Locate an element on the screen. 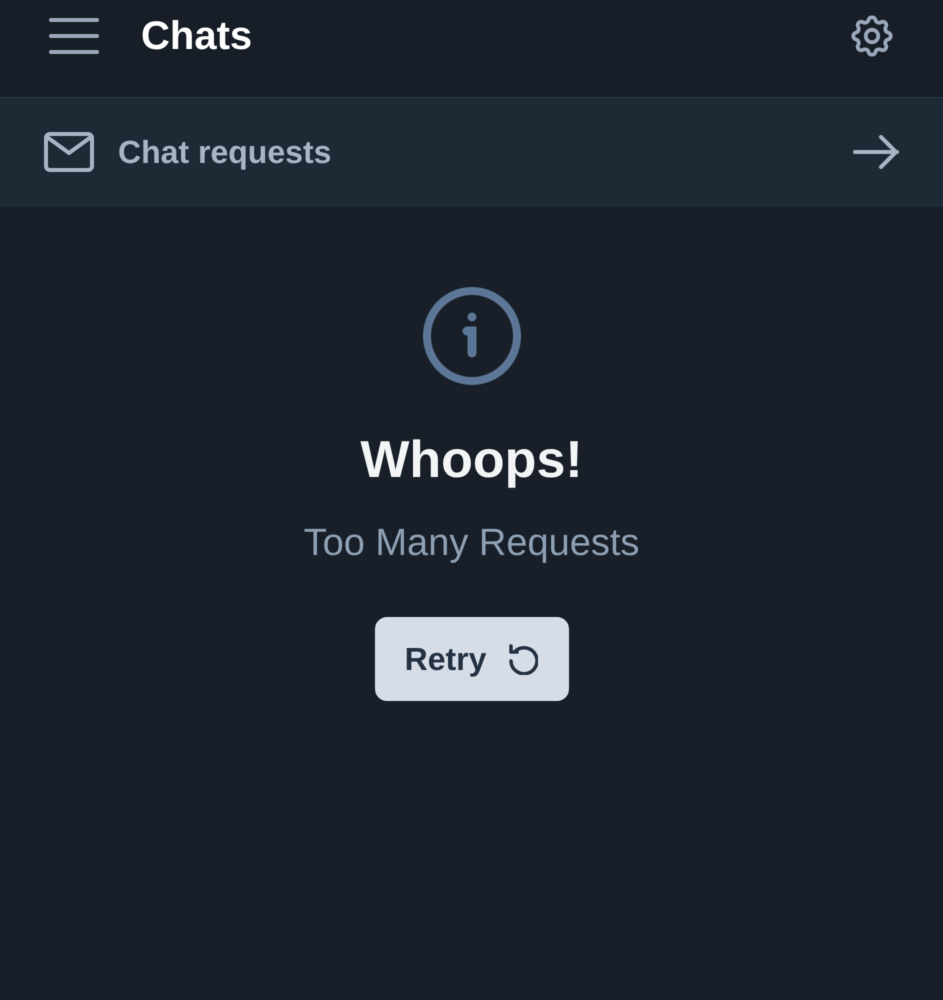 Image resolution: width=943 pixels, height=1000 pixels. menu-icon is located at coordinates (74, 36).